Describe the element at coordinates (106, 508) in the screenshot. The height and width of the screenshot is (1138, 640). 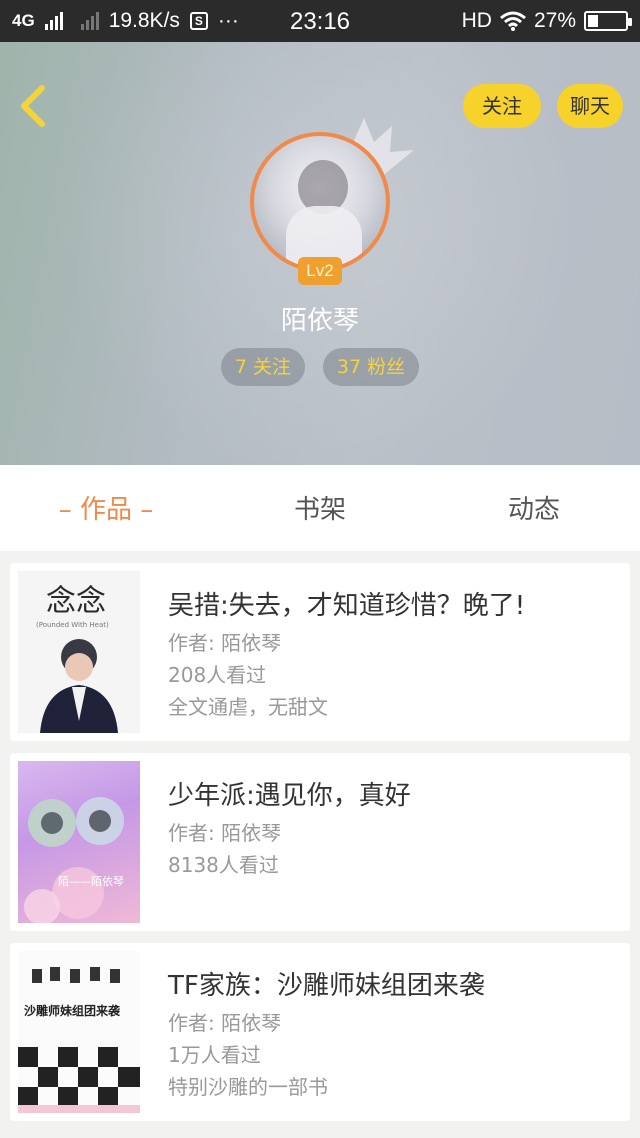
I see `tab-works: – 作品 –` at that location.